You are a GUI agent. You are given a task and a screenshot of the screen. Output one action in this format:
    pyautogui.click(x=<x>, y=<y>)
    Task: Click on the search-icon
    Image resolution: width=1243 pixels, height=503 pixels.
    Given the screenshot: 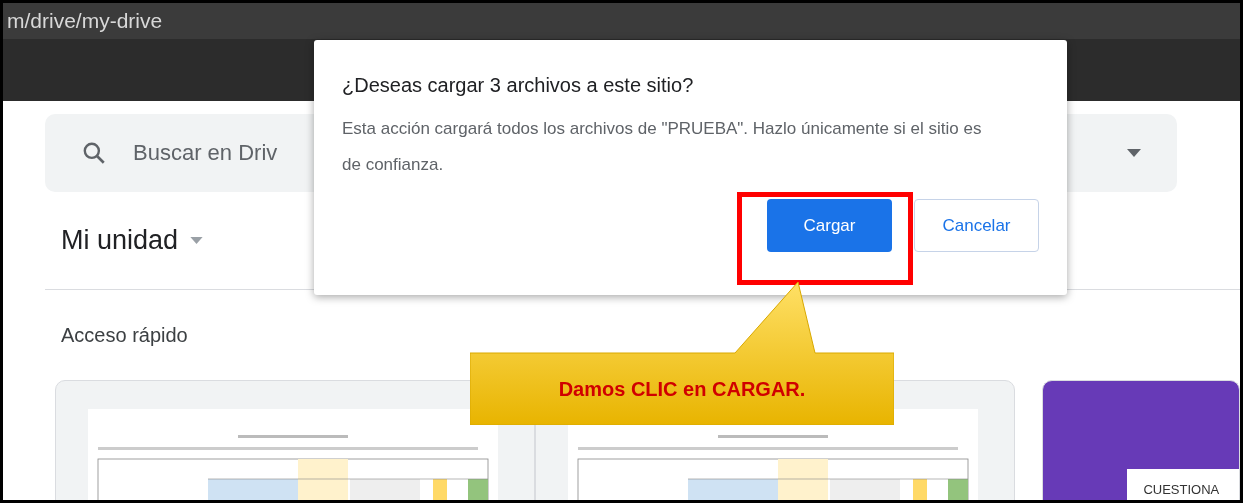 What is the action you would take?
    pyautogui.click(x=94, y=153)
    